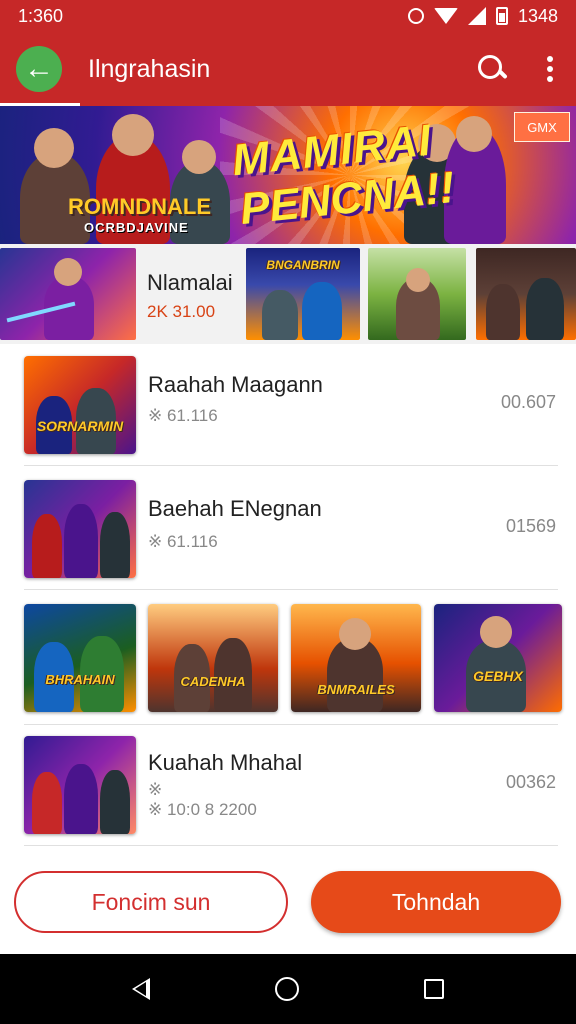 The height and width of the screenshot is (1024, 576). I want to click on list-item-value: 00.607, so click(528, 402).